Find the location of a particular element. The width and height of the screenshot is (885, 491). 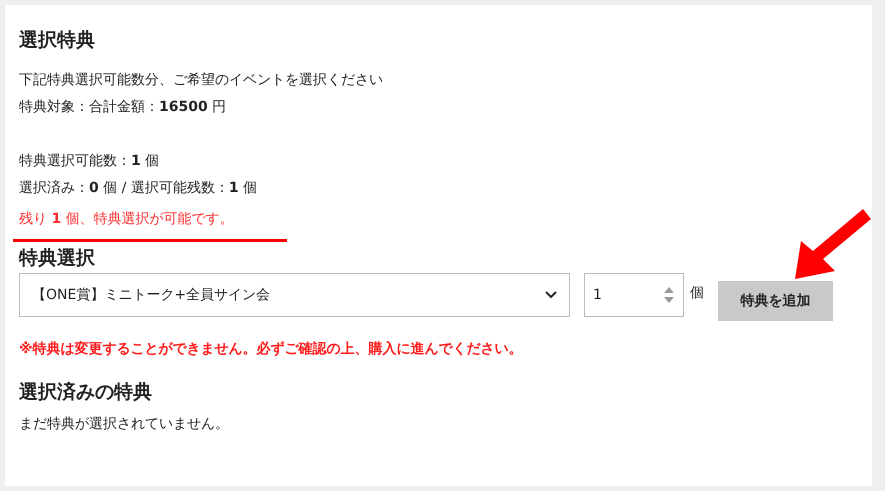

info-text: 下記特典選択可能数分、ご希望のイベントを選択ください is located at coordinates (201, 80).